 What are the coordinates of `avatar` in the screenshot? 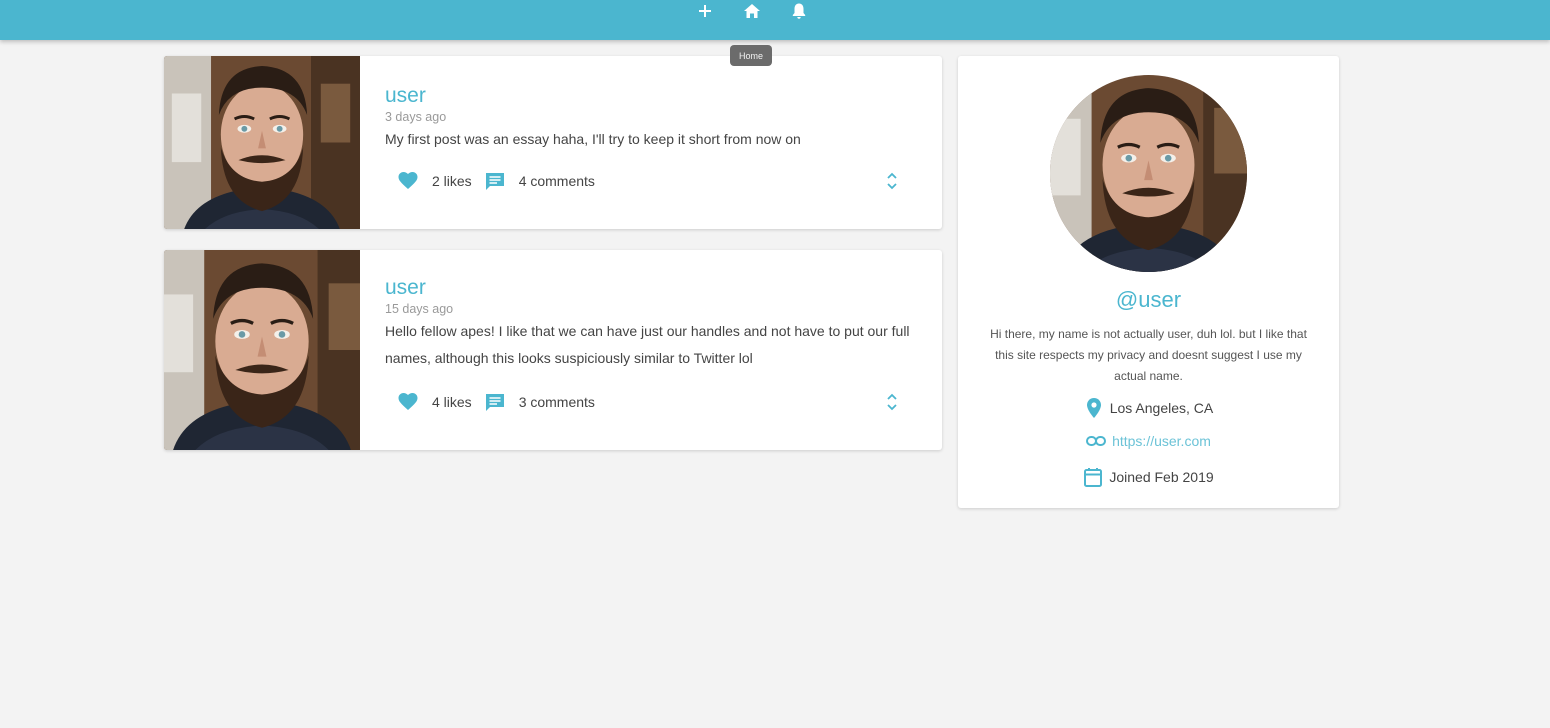 It's located at (1148, 173).